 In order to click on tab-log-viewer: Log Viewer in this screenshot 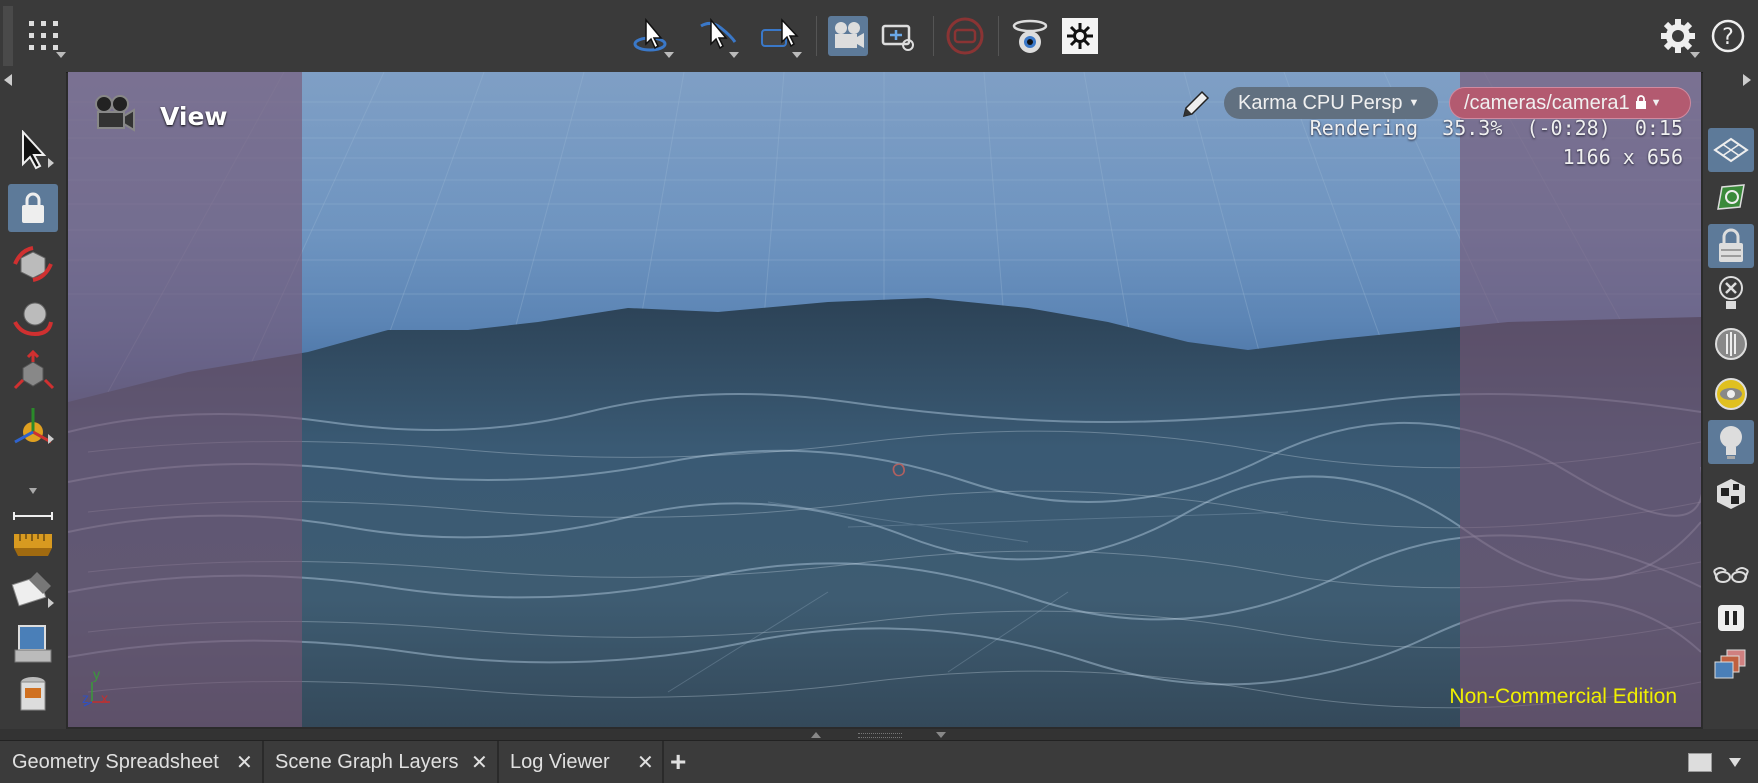, I will do `click(560, 762)`.